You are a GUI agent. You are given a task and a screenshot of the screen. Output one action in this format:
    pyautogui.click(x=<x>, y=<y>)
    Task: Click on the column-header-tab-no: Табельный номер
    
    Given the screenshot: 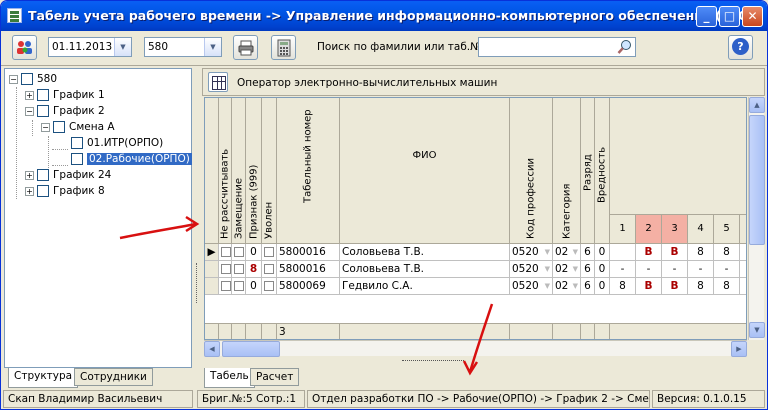 What is the action you would take?
    pyautogui.click(x=308, y=171)
    